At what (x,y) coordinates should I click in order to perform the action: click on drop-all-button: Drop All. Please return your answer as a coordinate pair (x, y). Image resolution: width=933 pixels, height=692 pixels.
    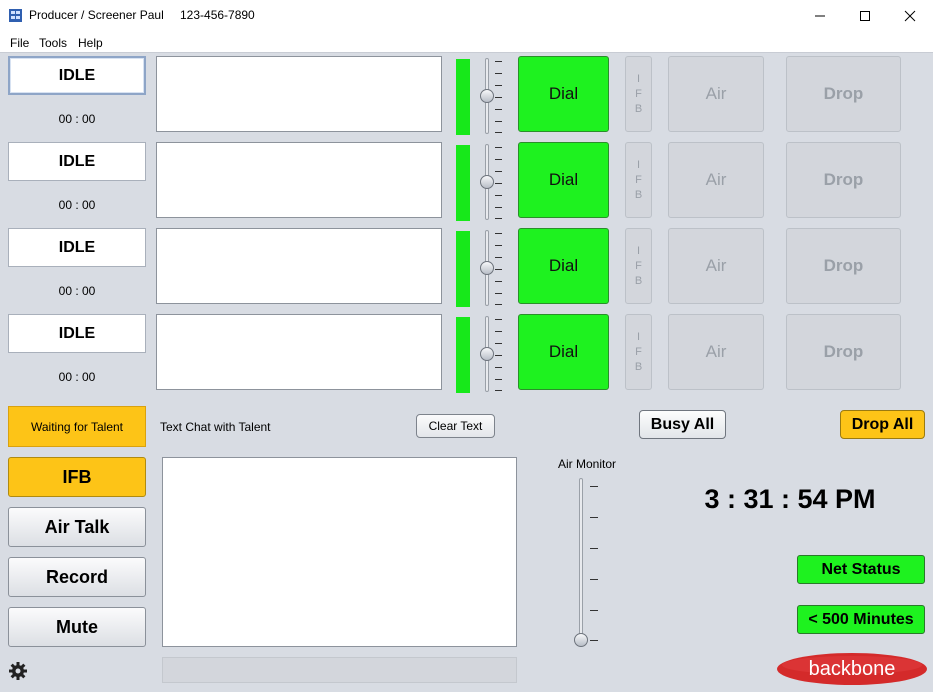
    Looking at the image, I should click on (882, 424).